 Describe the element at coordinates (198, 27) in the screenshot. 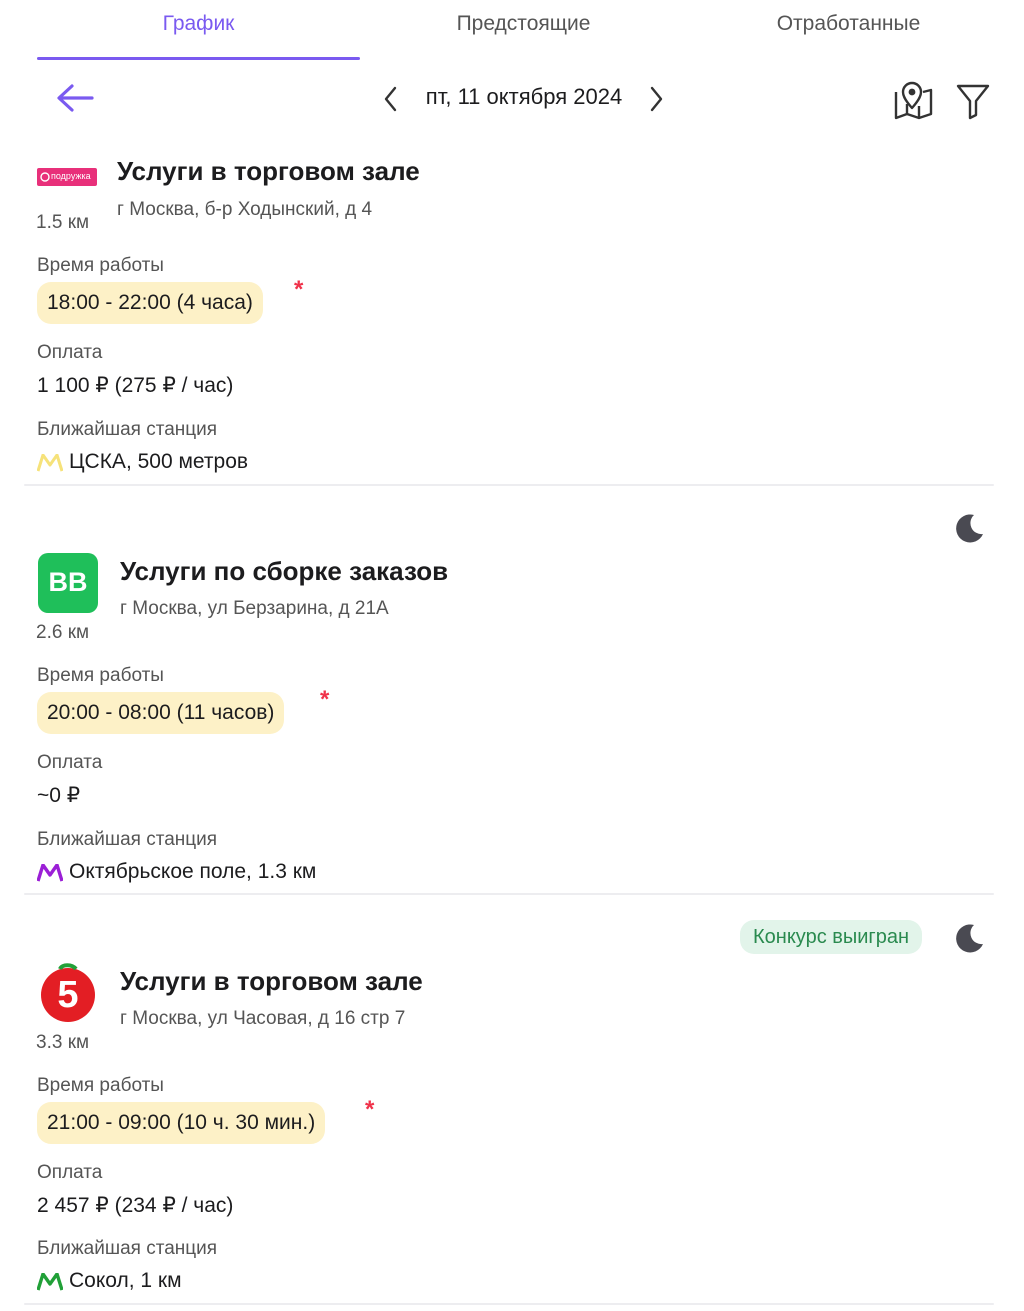

I see `tab-schedule: График` at that location.